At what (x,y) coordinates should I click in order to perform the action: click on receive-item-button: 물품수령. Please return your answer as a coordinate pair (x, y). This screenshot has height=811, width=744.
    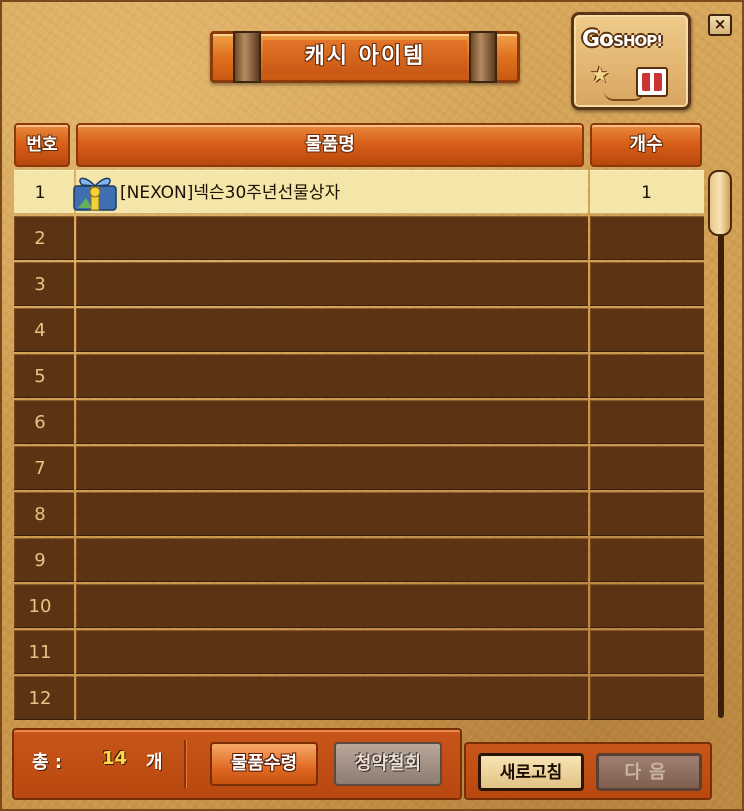
    Looking at the image, I should click on (264, 764).